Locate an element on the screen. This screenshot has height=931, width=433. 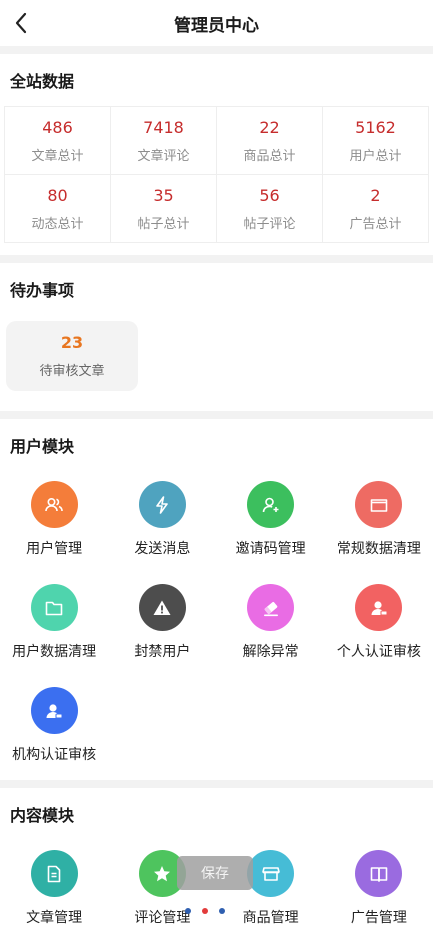
stat-product-total: 22 商品总计 is located at coordinates (270, 141).